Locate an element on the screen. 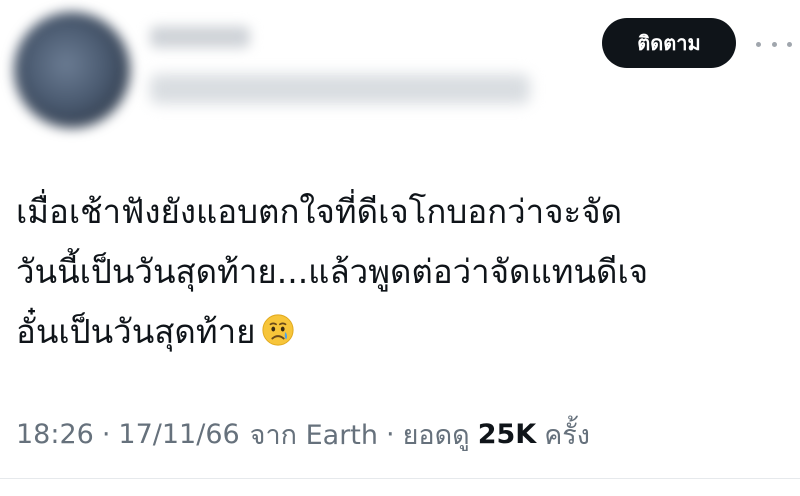 This screenshot has width=800, height=496. divider is located at coordinates (400, 478).